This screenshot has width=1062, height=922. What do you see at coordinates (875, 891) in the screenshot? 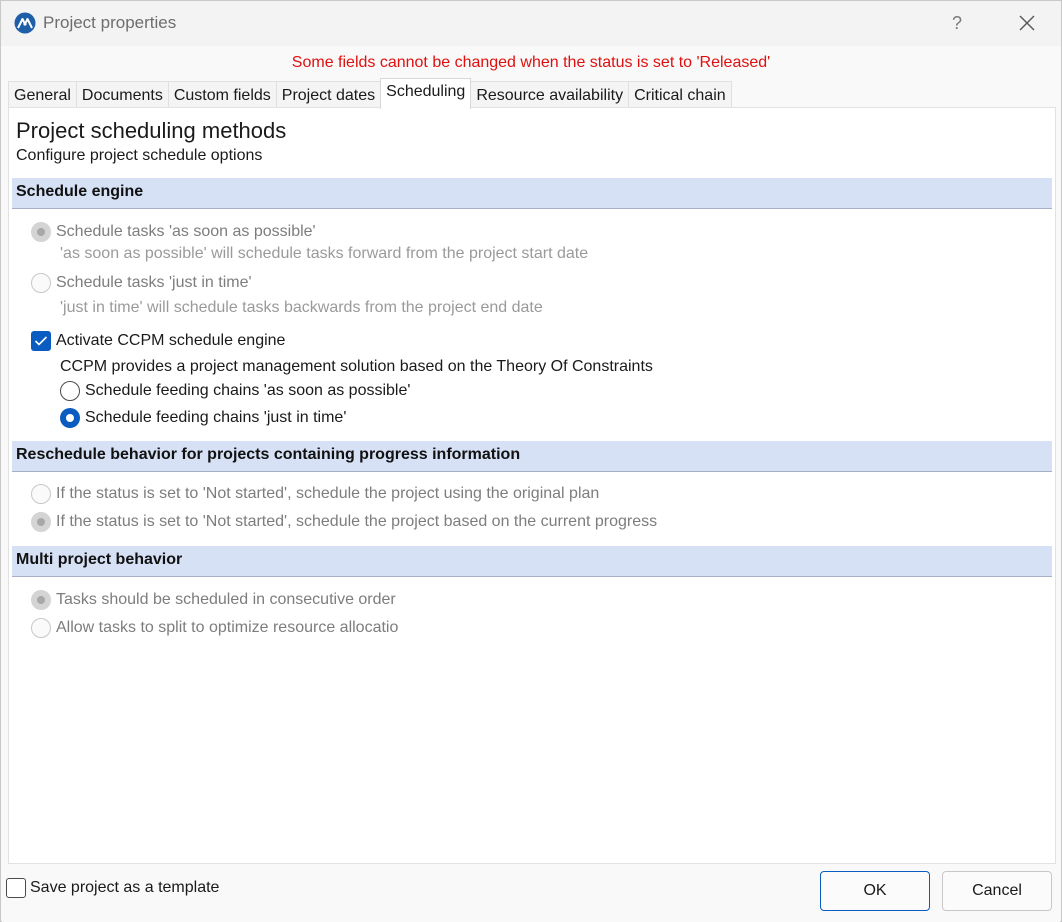
I see `ok-button: OK` at bounding box center [875, 891].